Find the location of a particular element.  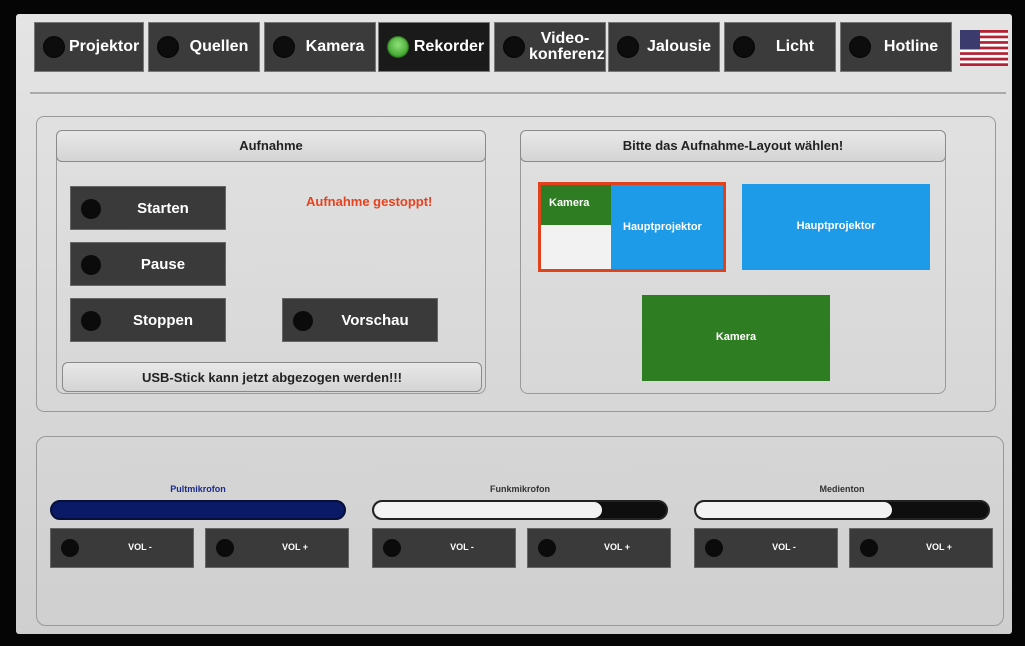

channel-label: Funkmikrofon is located at coordinates (520, 489).